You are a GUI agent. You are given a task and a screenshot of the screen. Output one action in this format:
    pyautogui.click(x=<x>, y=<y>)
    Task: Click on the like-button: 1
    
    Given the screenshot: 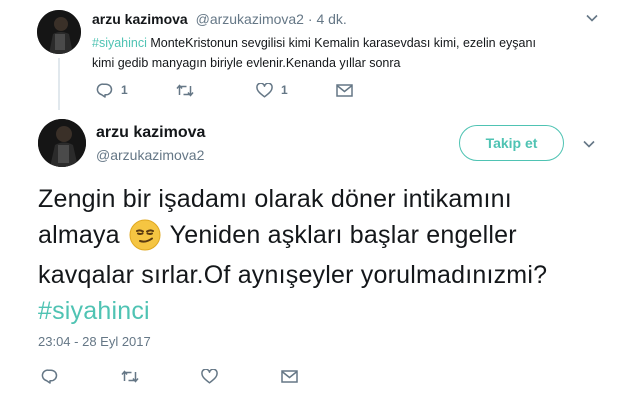 What is the action you would take?
    pyautogui.click(x=272, y=90)
    